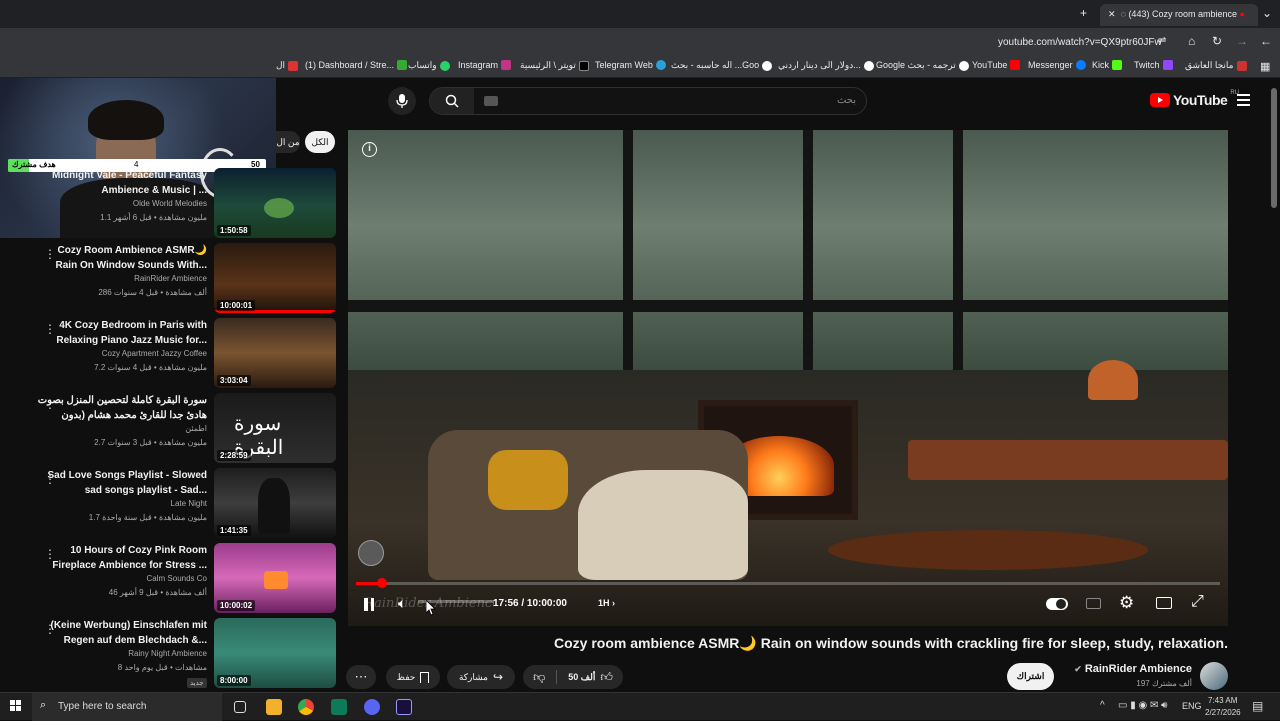  I want to click on subscribe-button: اشتراك, so click(1030, 676).